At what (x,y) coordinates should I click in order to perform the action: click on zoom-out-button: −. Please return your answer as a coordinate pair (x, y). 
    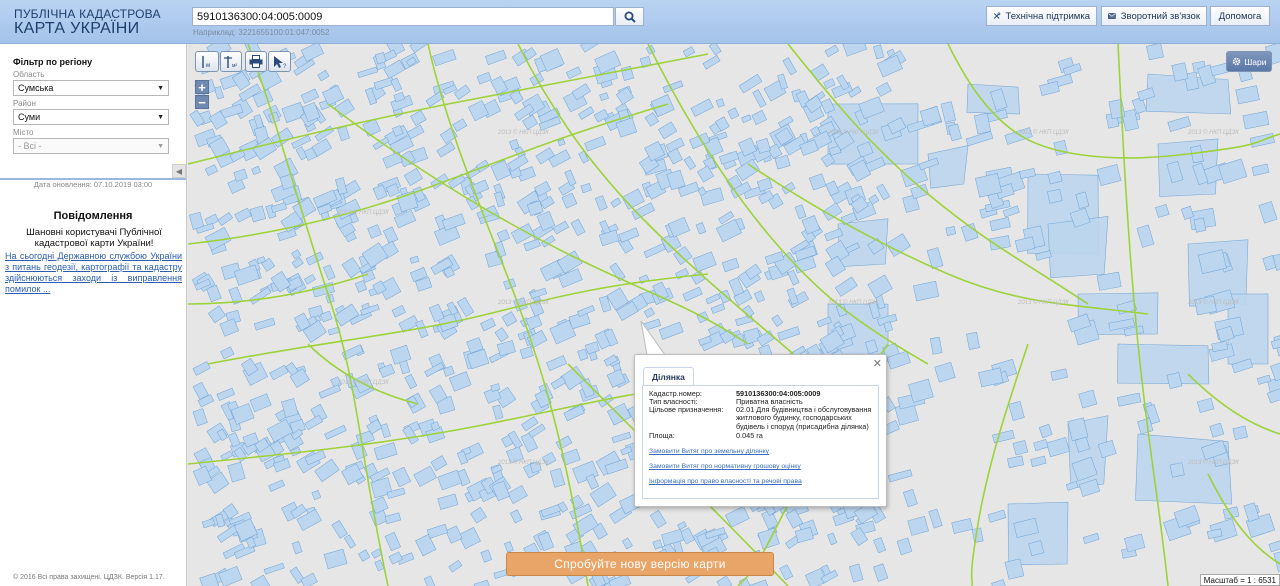
    Looking at the image, I should click on (202, 102).